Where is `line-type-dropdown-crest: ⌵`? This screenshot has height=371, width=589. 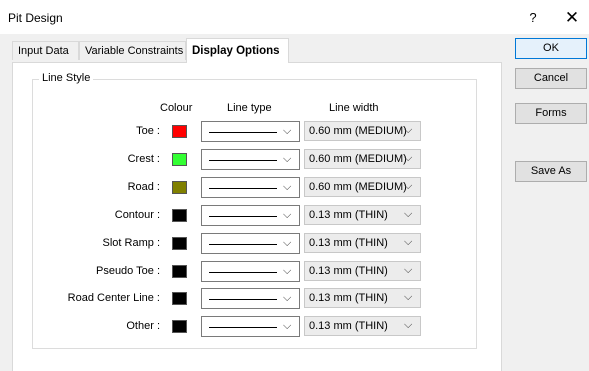
line-type-dropdown-crest: ⌵ is located at coordinates (250, 159).